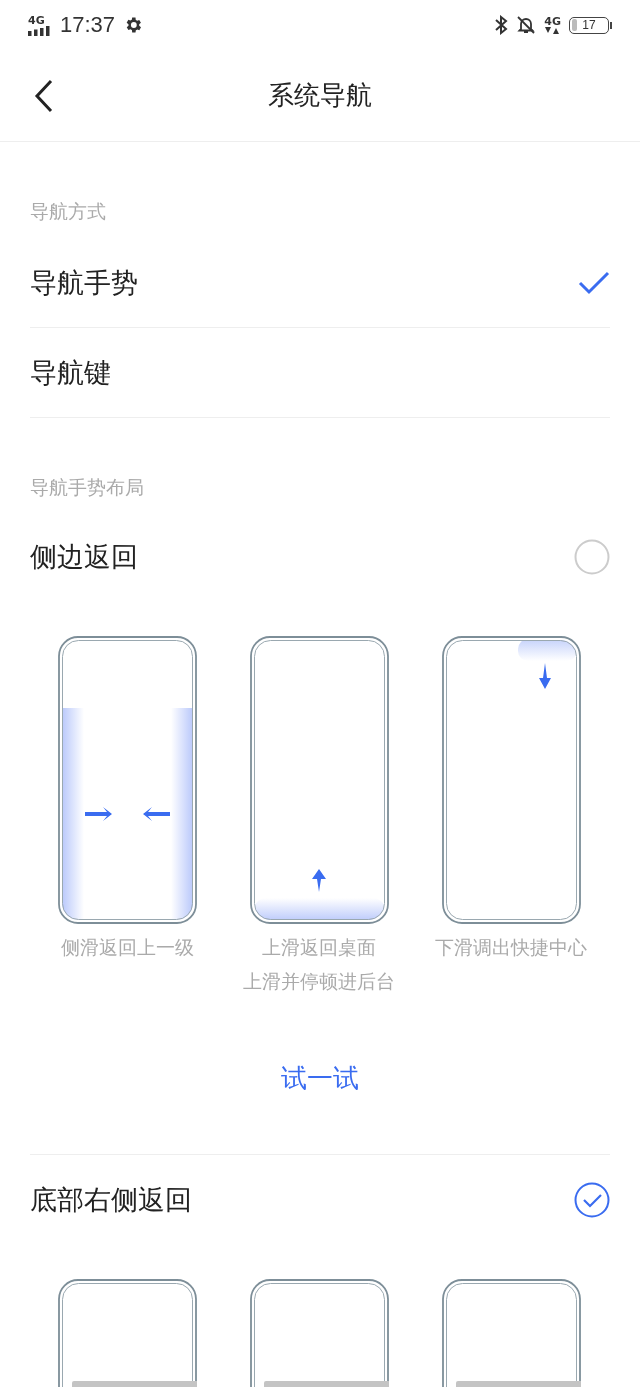 The height and width of the screenshot is (1387, 640). What do you see at coordinates (552, 21) in the screenshot?
I see `data-network-label: 4G` at bounding box center [552, 21].